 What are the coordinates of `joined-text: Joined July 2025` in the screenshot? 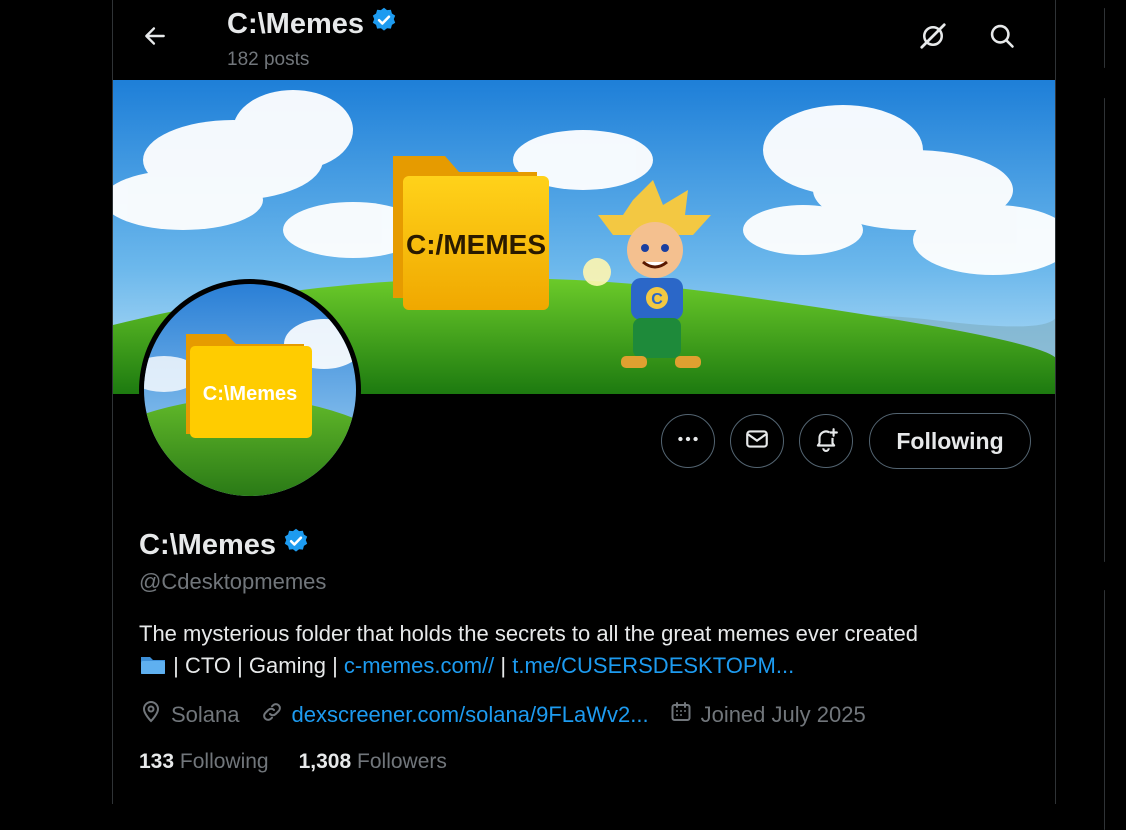 It's located at (783, 714).